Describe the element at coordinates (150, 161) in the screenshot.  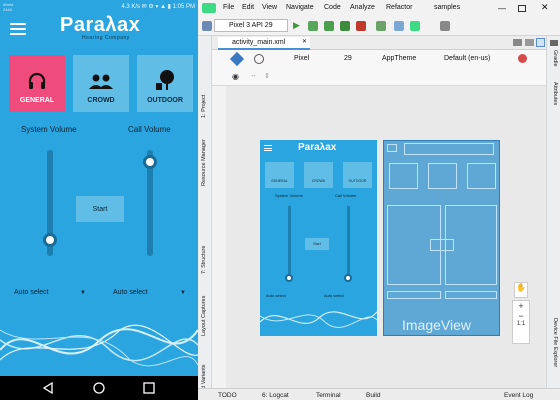
I see `call-volume-thumb` at that location.